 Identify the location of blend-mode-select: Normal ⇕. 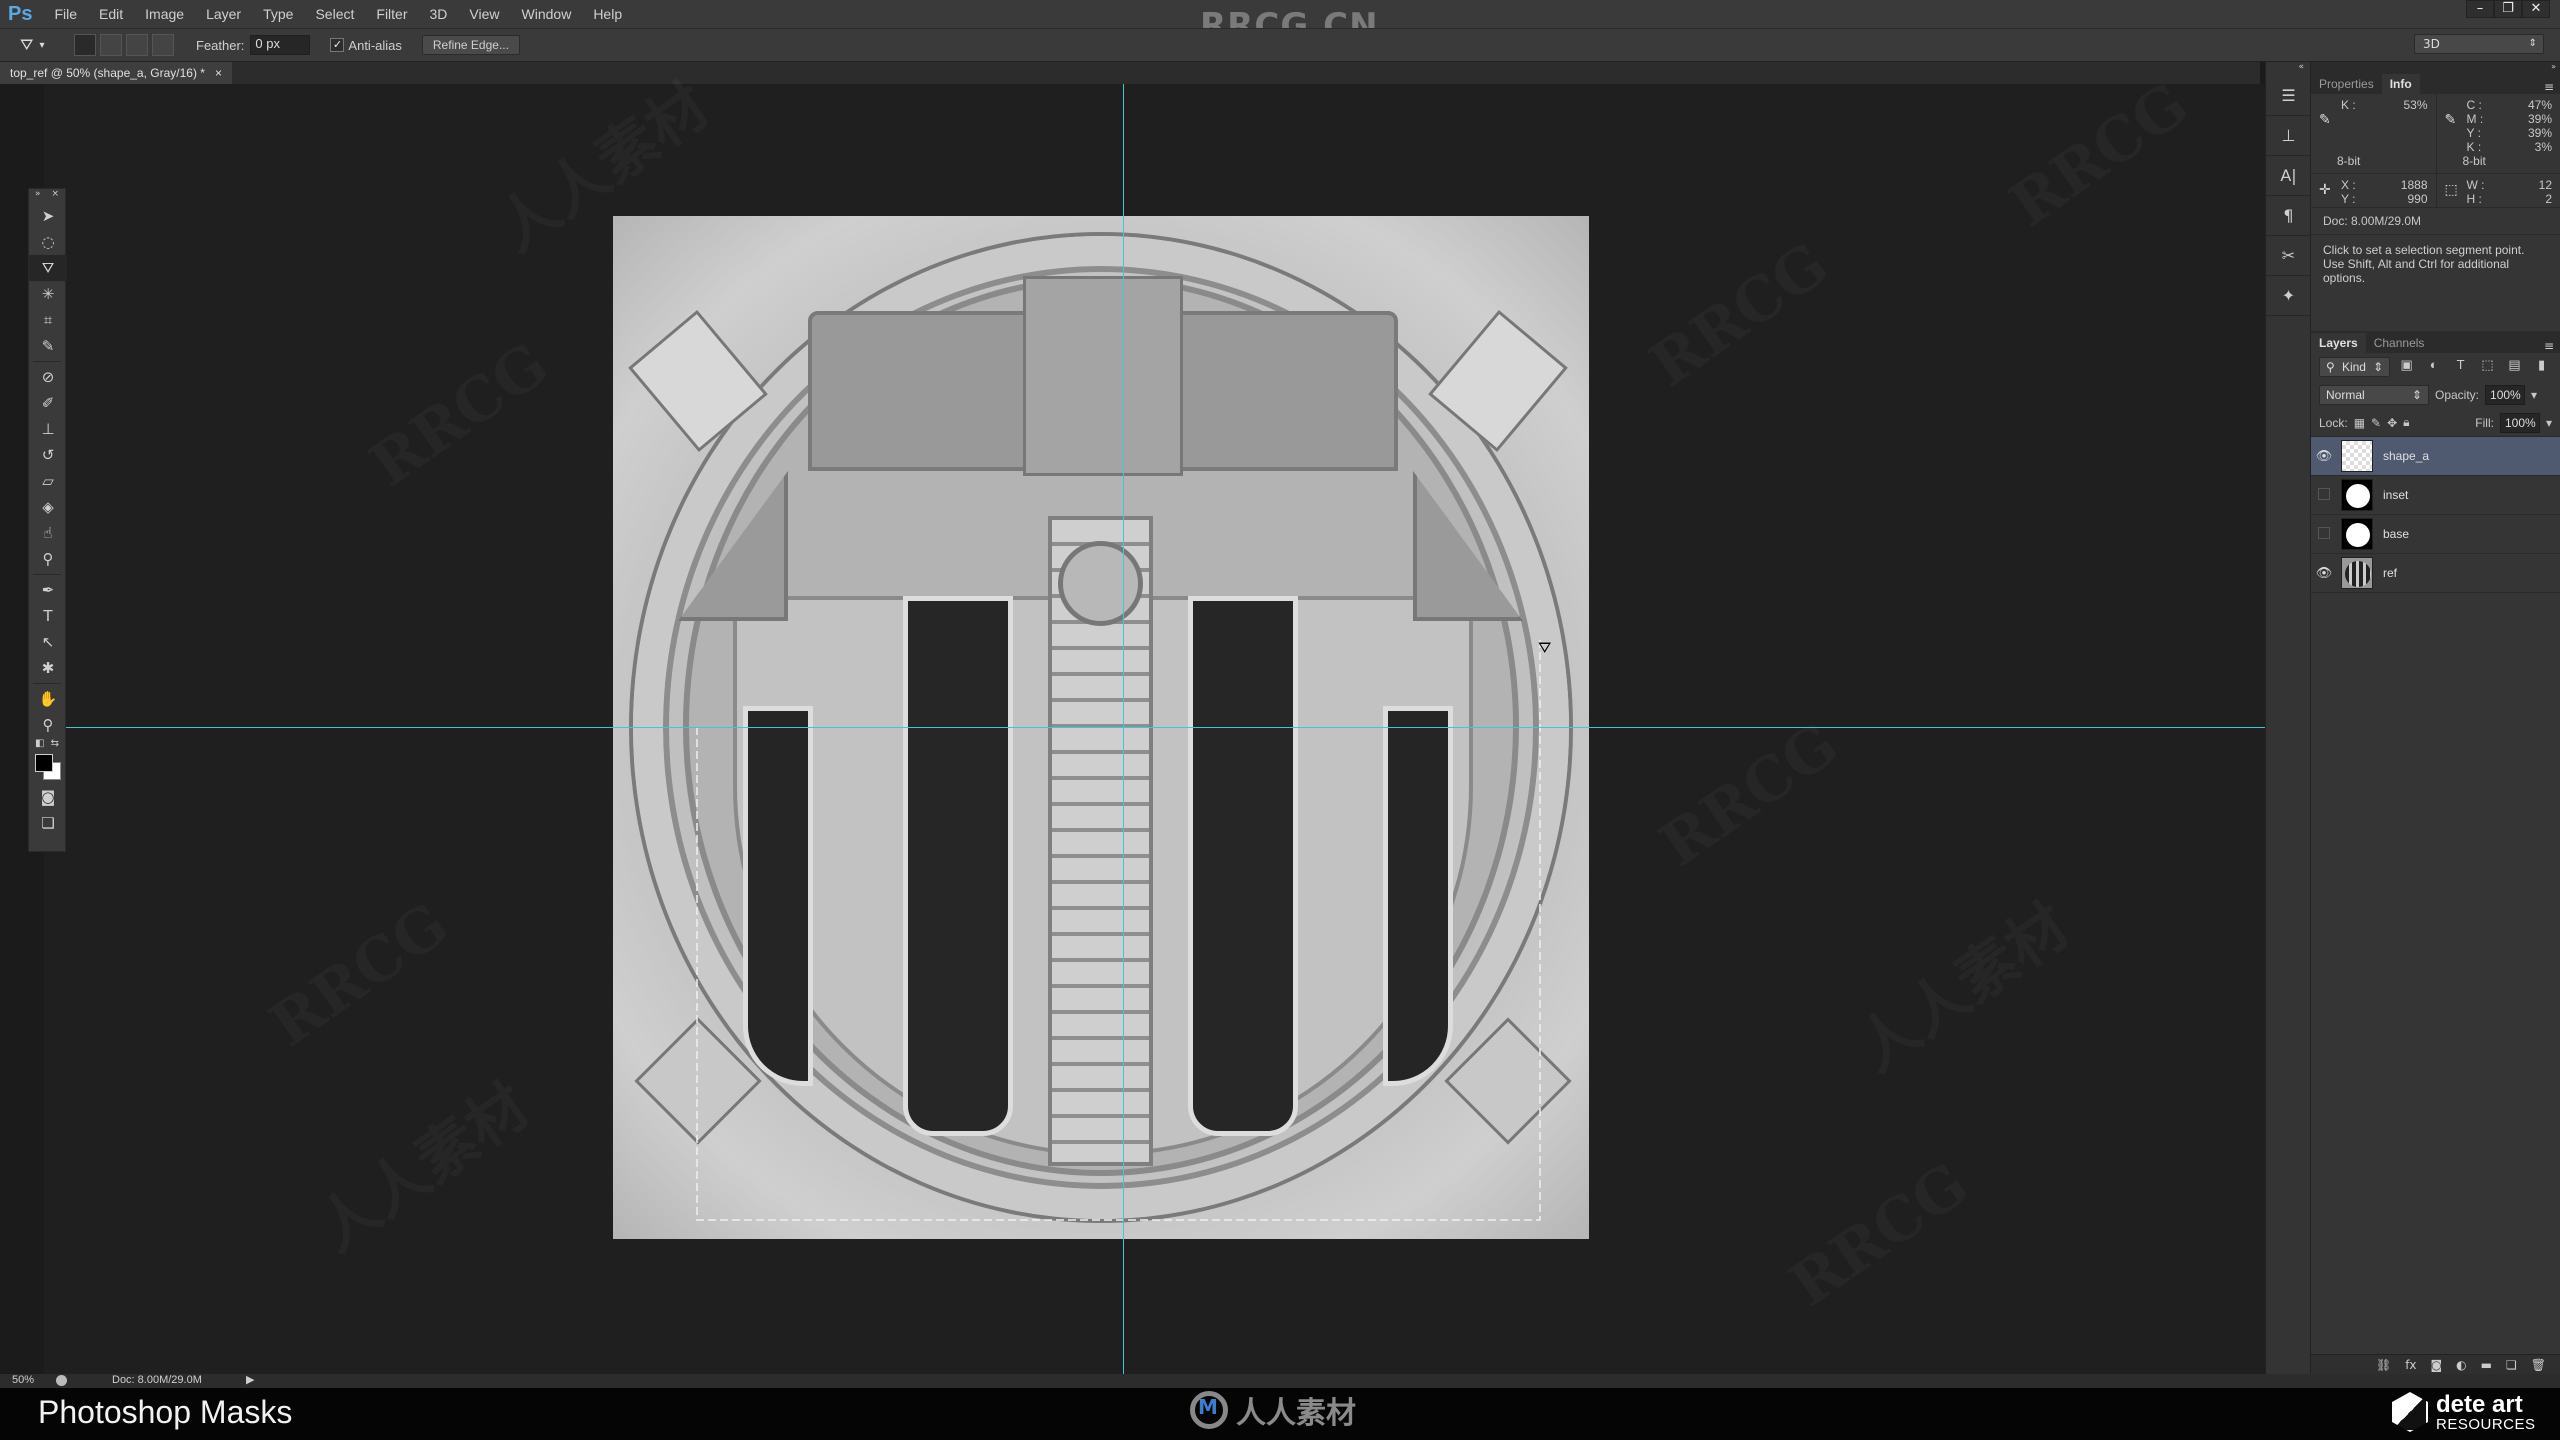
(2374, 395).